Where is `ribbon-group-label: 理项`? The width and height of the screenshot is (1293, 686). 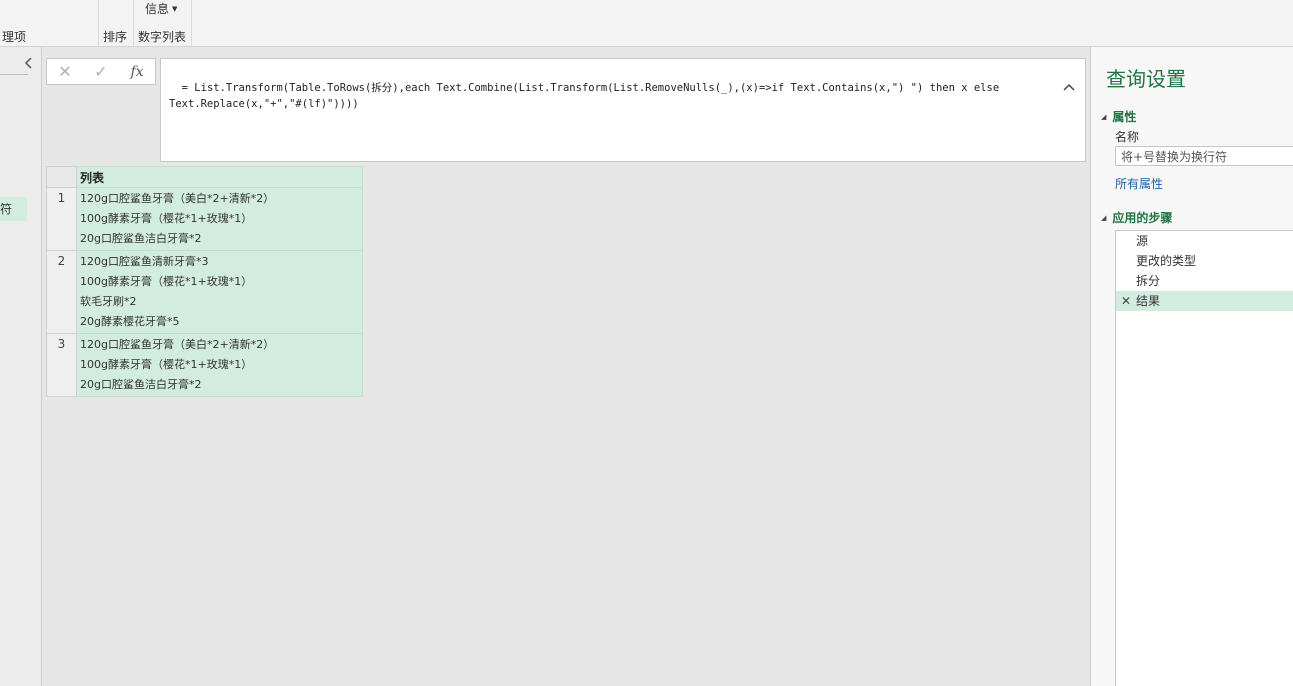 ribbon-group-label: 理项 is located at coordinates (14, 37).